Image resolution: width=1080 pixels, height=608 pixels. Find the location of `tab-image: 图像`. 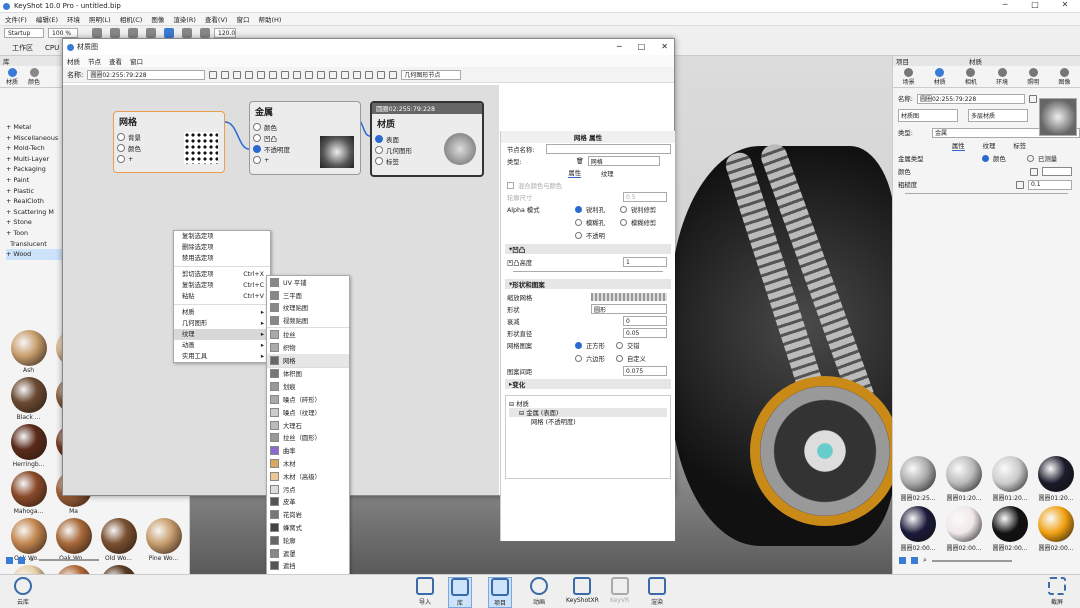

tab-image: 图像 is located at coordinates (1064, 76).